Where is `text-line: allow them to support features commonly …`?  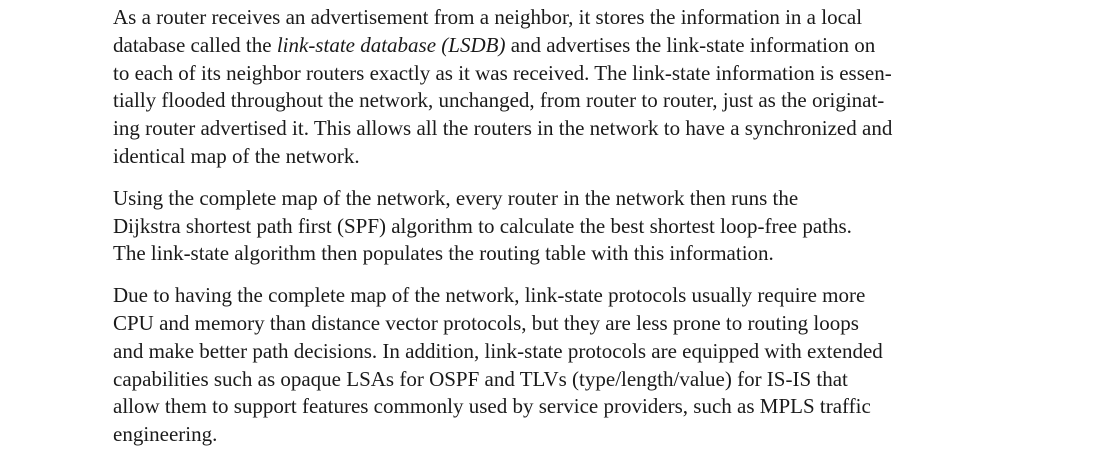 text-line: allow them to support features commonly … is located at coordinates (492, 406).